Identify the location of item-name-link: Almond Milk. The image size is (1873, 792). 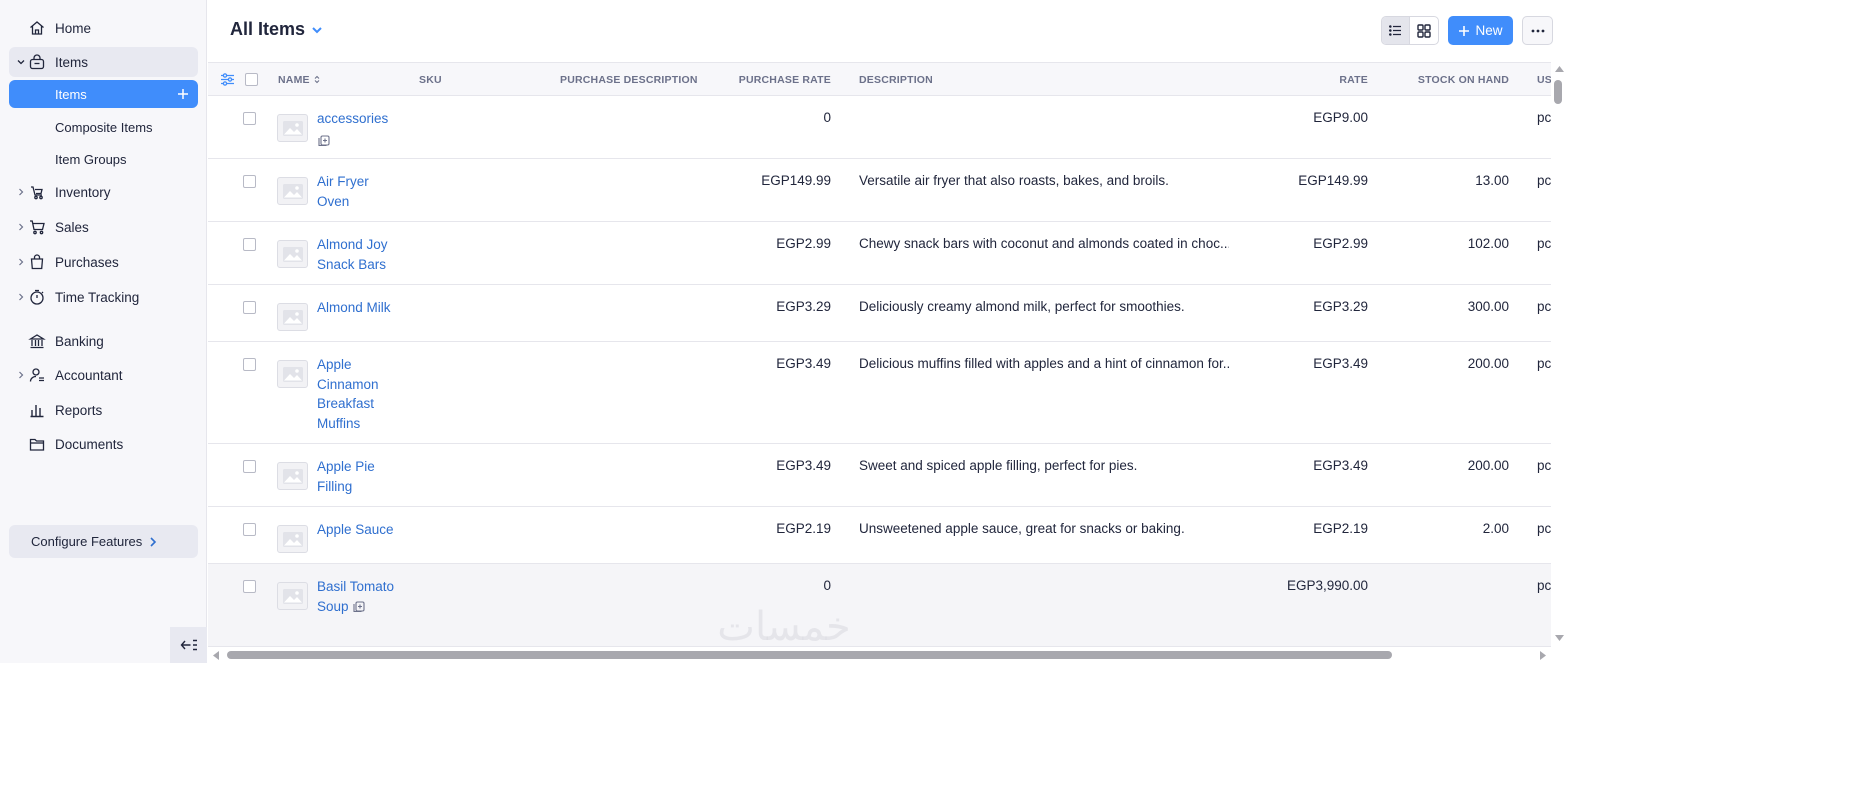
(358, 308).